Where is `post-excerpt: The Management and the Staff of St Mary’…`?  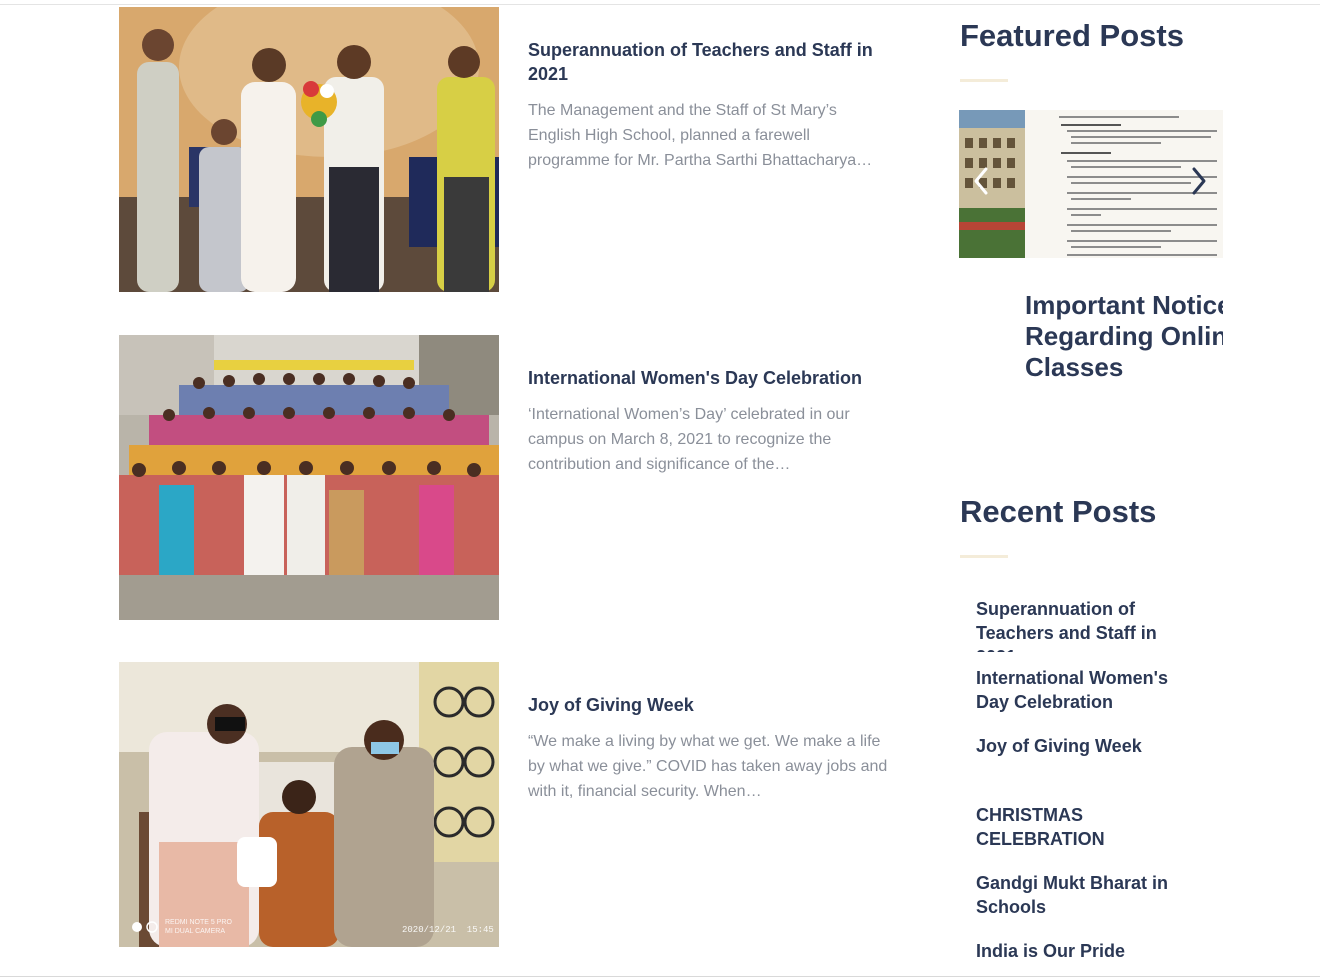 post-excerpt: The Management and the Staff of St Mary’… is located at coordinates (700, 135).